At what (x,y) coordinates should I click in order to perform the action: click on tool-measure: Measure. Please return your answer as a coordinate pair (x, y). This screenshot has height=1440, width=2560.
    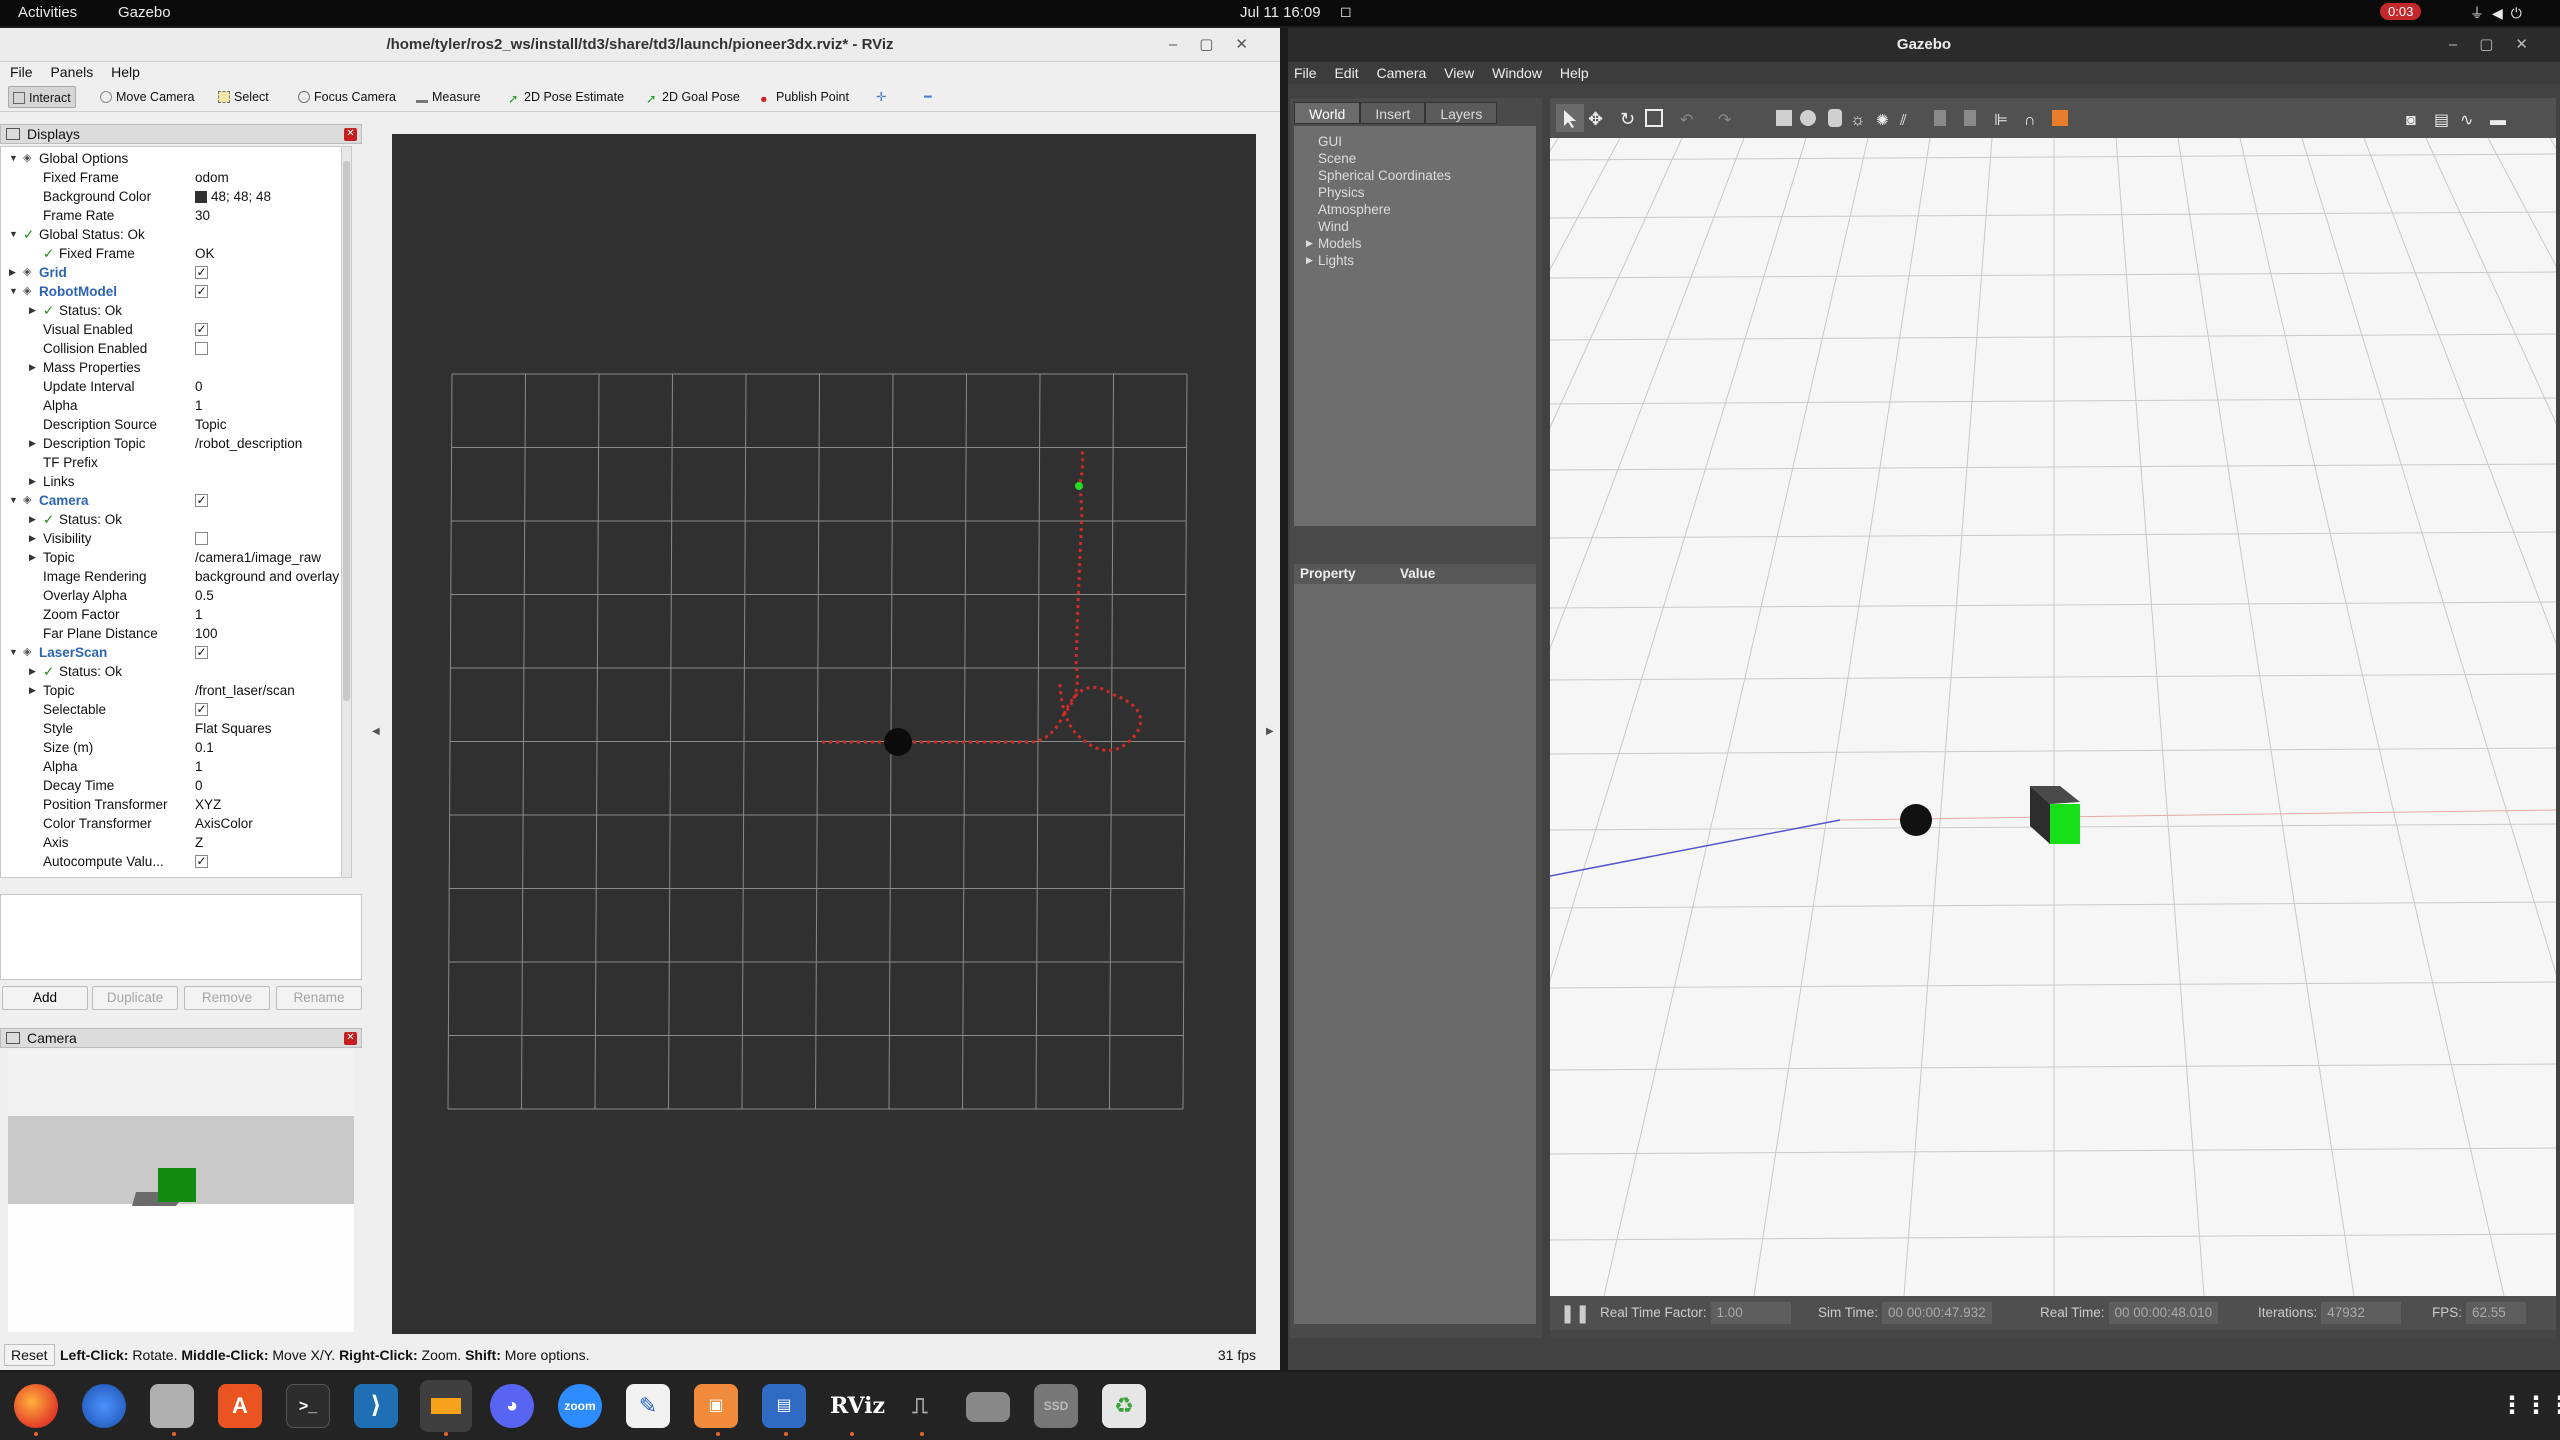
    Looking at the image, I should click on (448, 97).